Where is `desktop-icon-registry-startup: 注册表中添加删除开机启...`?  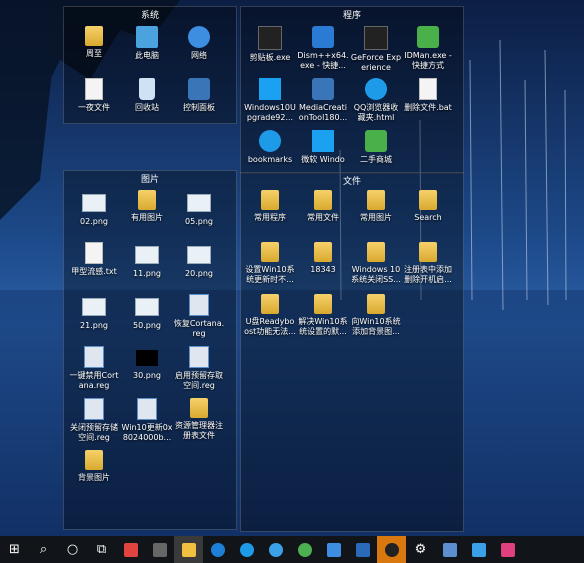 desktop-icon-registry-startup: 注册表中添加删除开机启... is located at coordinates (428, 263).